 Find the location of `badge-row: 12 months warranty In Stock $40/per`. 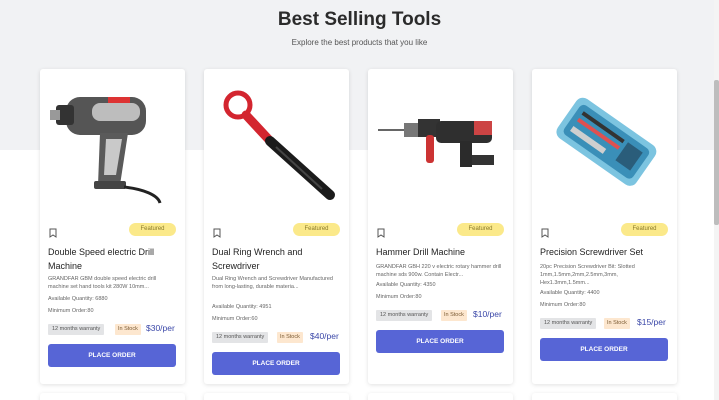

badge-row: 12 months warranty In Stock $40/per is located at coordinates (279, 337).